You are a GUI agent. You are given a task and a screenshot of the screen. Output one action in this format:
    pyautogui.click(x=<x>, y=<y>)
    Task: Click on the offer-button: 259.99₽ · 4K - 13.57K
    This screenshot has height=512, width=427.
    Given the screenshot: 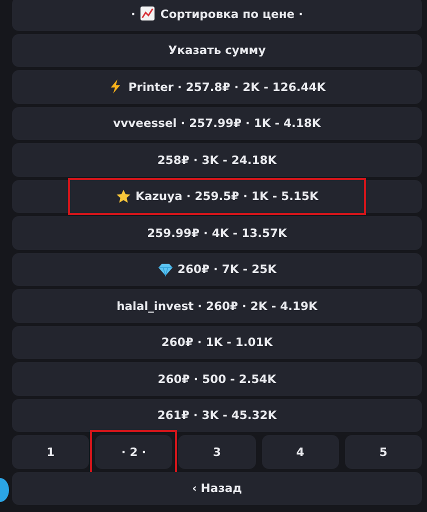 What is the action you would take?
    pyautogui.click(x=217, y=233)
    